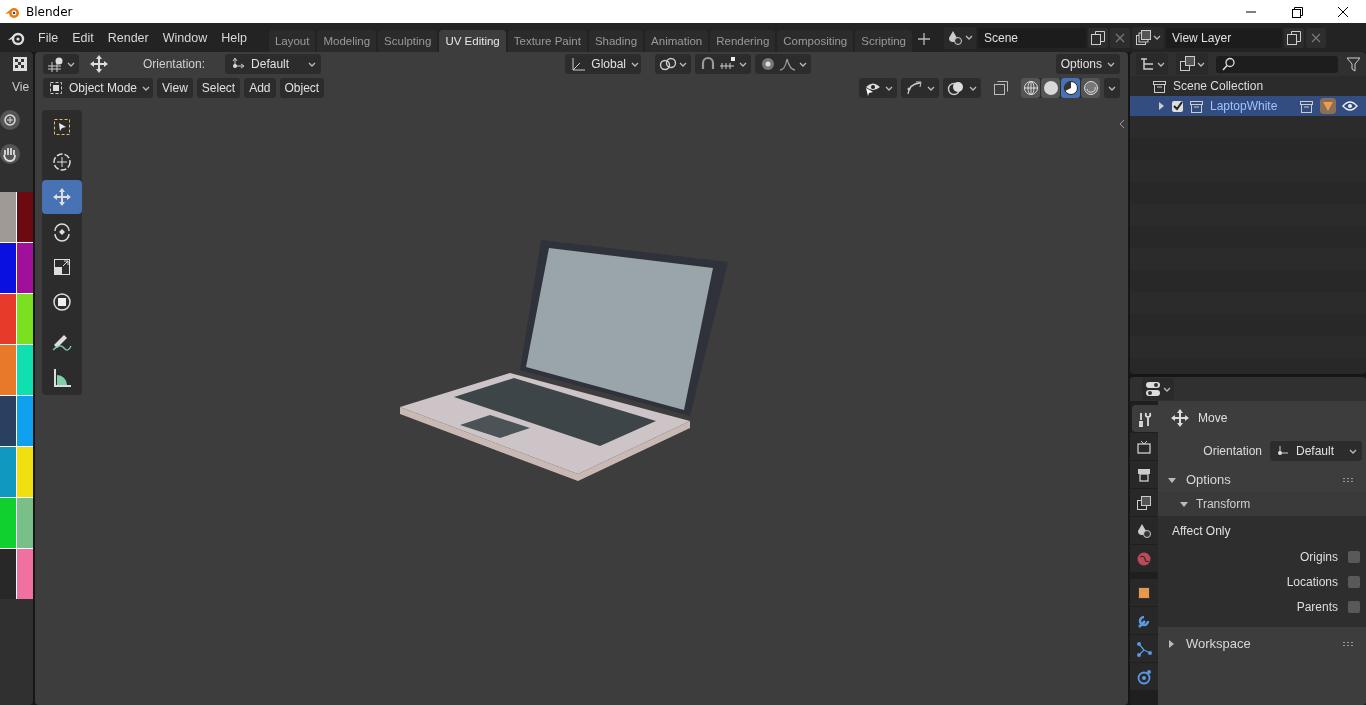 This screenshot has width=1366, height=705. Describe the element at coordinates (347, 41) in the screenshot. I see `workspace-tab: Modeling` at that location.